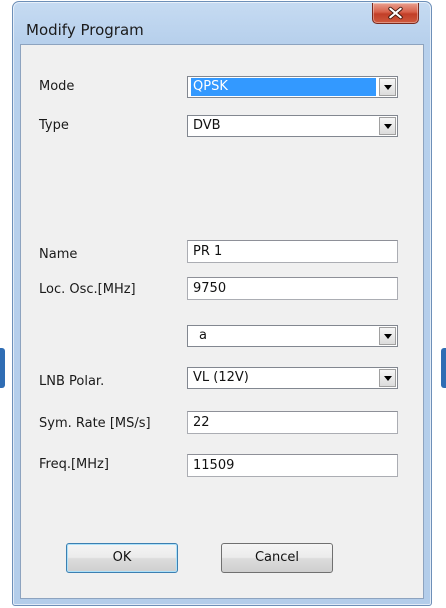 This screenshot has height=608, width=446. What do you see at coordinates (292, 126) in the screenshot?
I see `type-select: DVB` at bounding box center [292, 126].